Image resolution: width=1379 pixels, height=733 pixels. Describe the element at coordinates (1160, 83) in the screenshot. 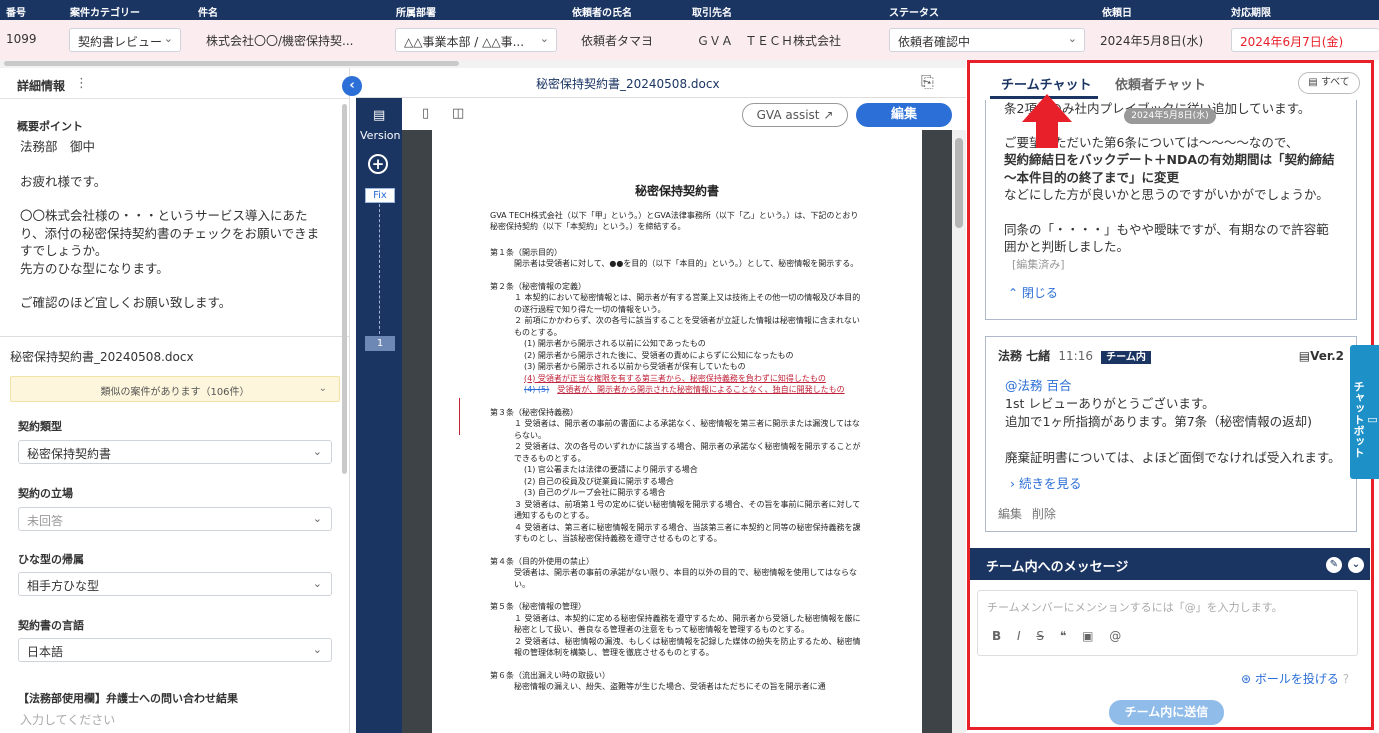

I see `tab-requester-chat: 依頼者チャット` at that location.